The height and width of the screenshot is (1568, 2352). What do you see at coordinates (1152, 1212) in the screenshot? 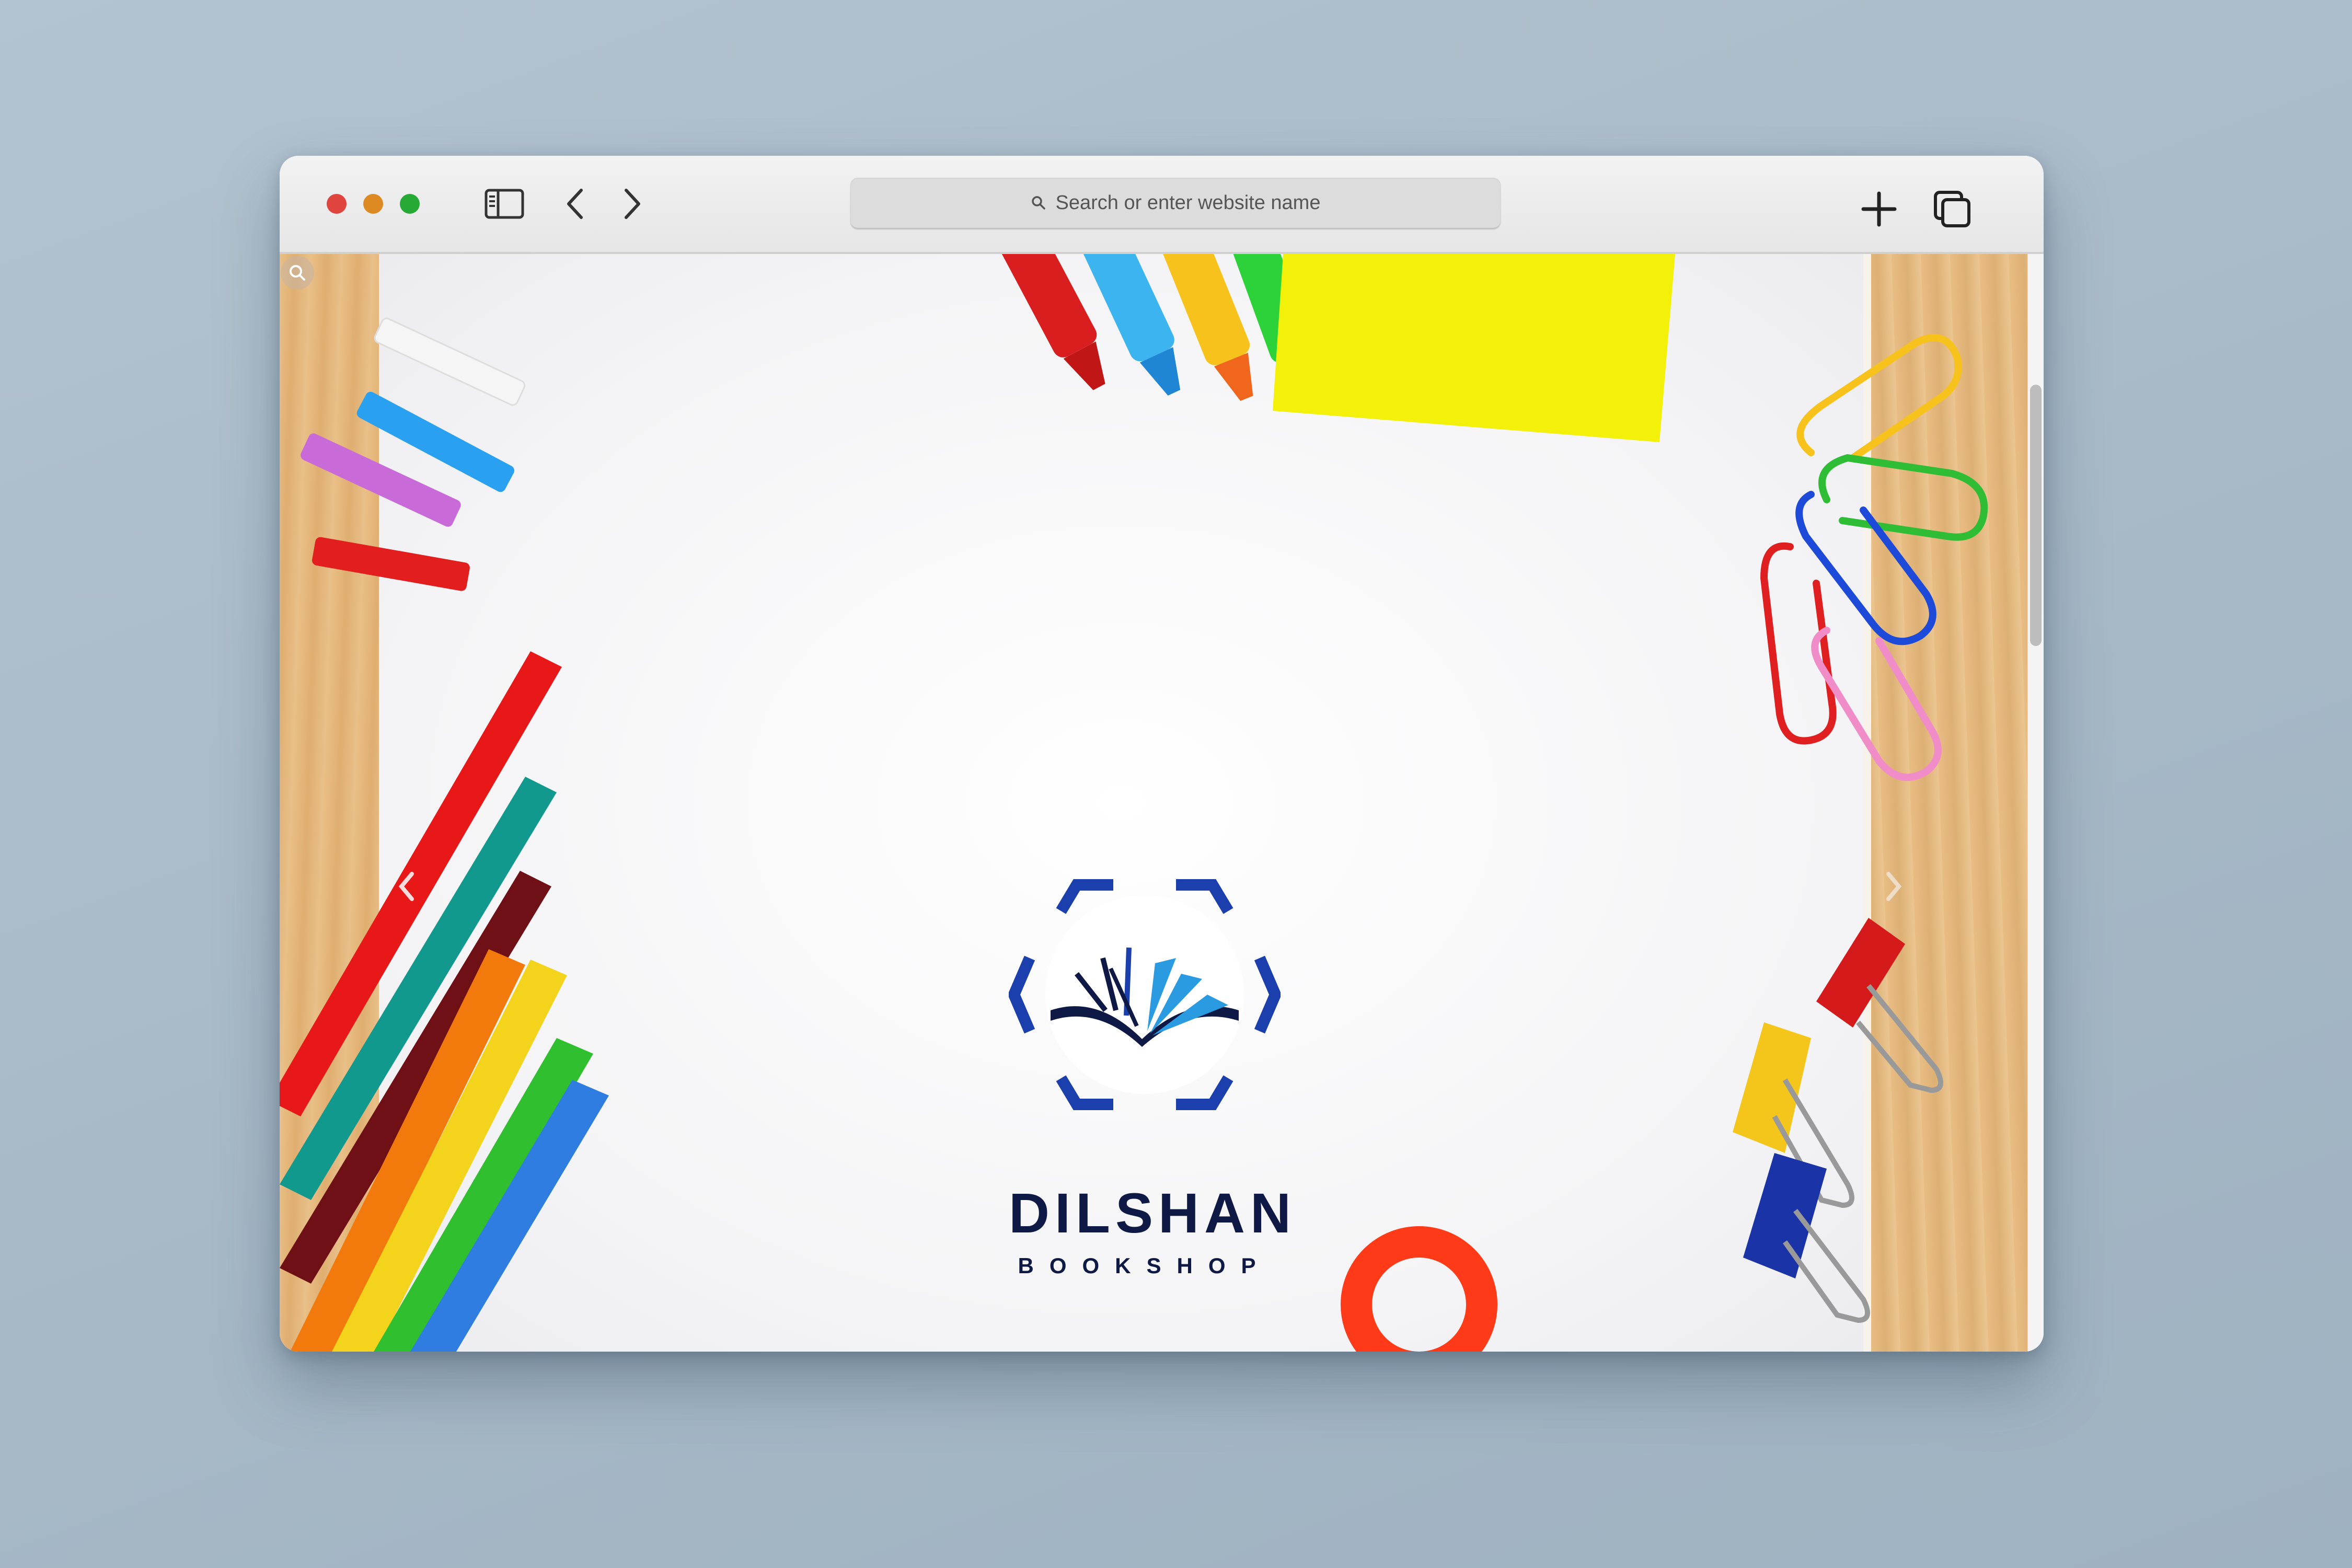
I see `brand-name: DILSHAN` at bounding box center [1152, 1212].